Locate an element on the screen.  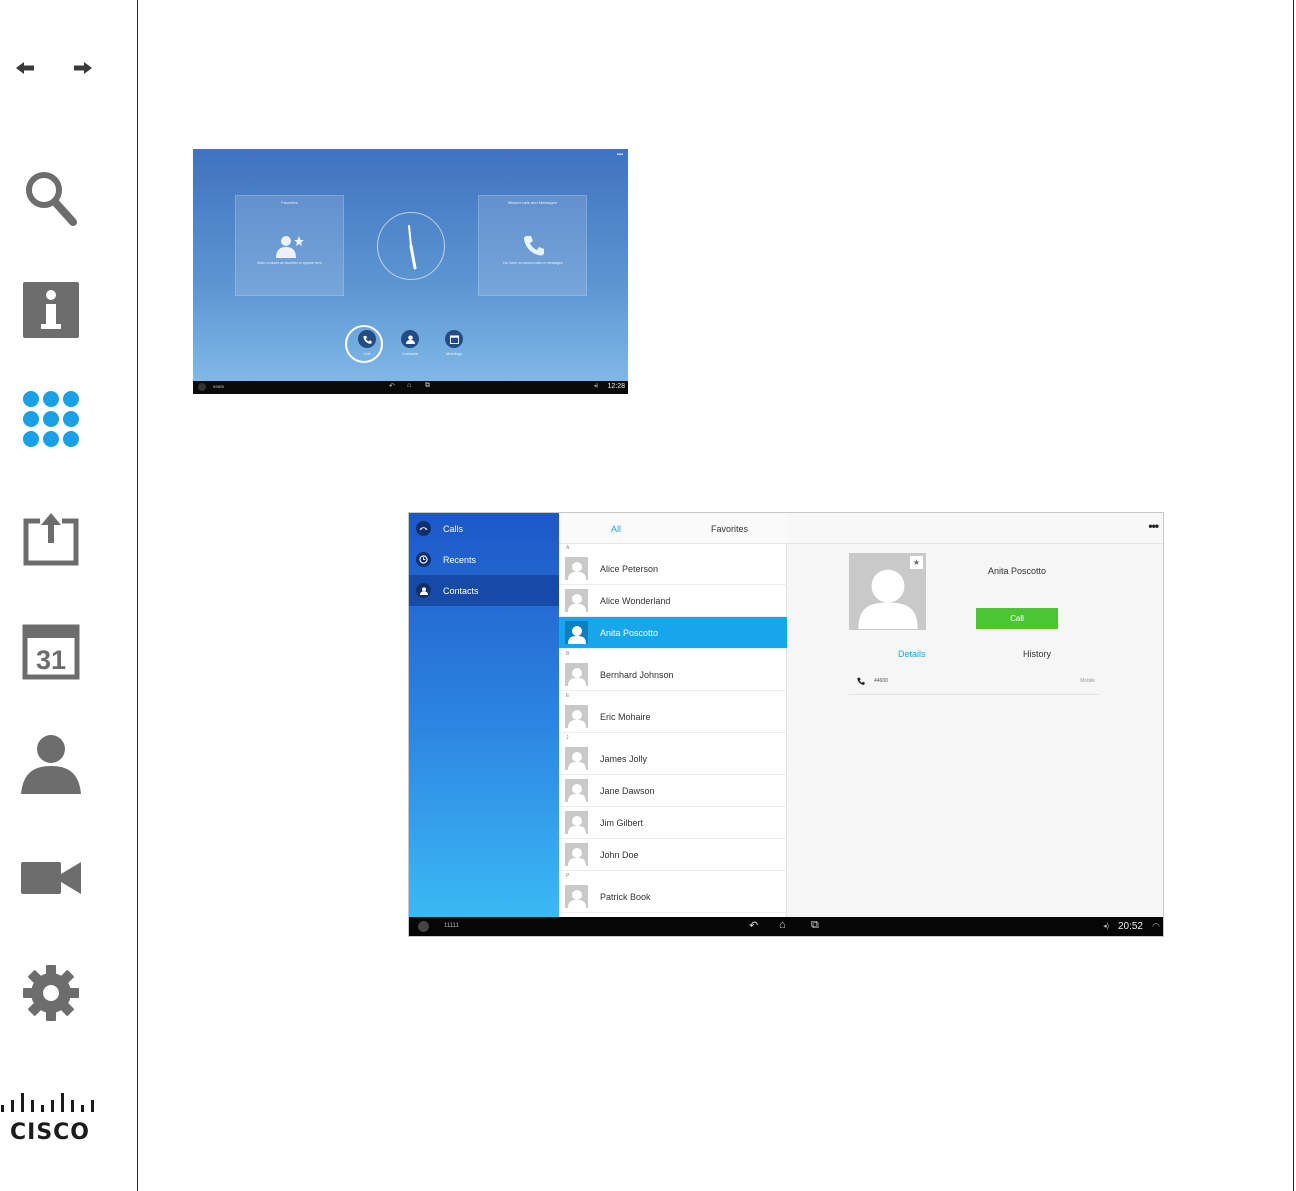
nav-arrows is located at coordinates (54, 68).